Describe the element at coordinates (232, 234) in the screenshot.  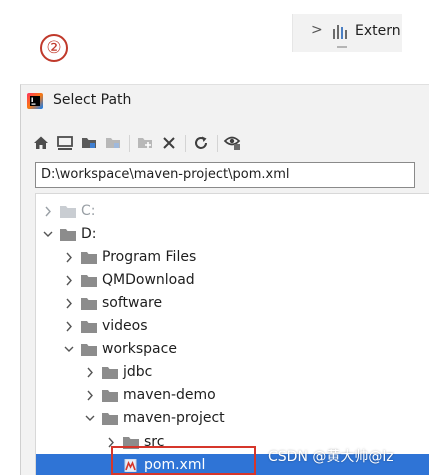
I see `tree-row: D:` at that location.